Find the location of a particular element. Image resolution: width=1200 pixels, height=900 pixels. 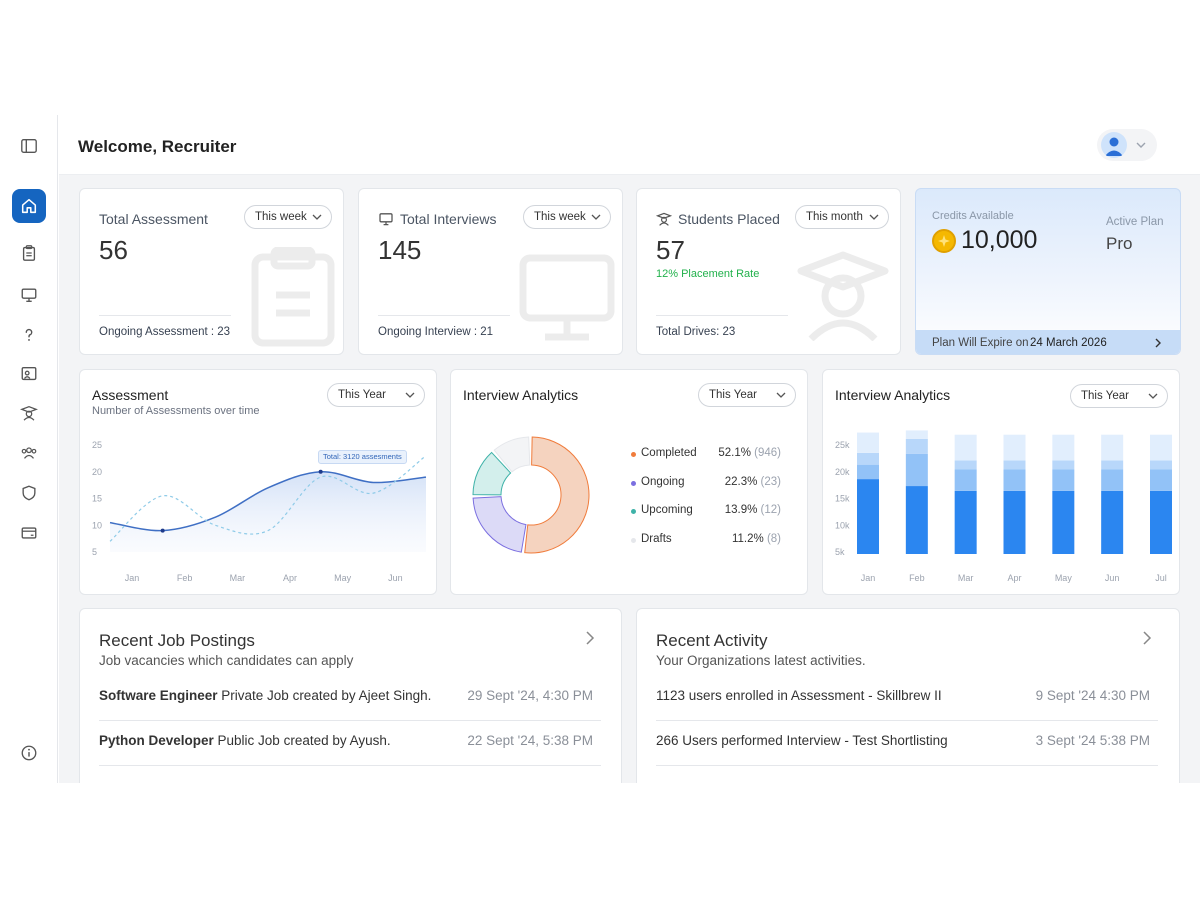

interview-donut-chart is located at coordinates (531, 495).